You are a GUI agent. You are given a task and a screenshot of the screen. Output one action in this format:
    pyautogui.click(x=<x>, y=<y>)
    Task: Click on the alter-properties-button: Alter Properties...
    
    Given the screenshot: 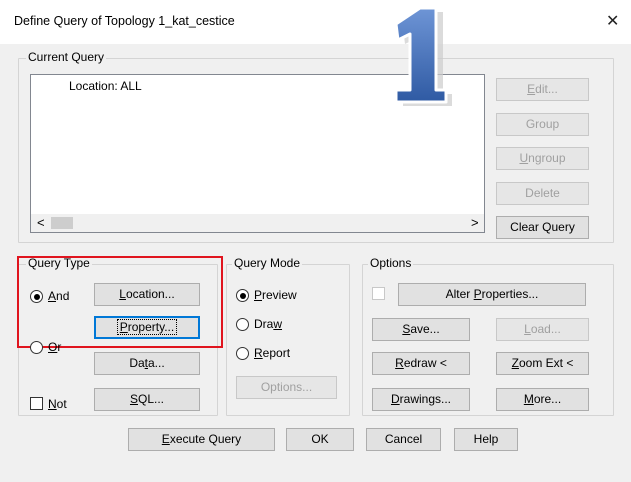 What is the action you would take?
    pyautogui.click(x=492, y=294)
    